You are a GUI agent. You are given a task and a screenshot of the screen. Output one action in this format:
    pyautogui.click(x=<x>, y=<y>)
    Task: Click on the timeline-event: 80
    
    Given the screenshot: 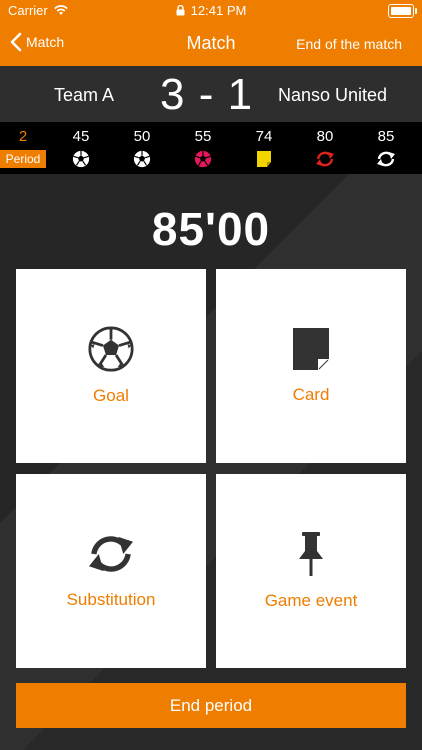 What is the action you would take?
    pyautogui.click(x=325, y=148)
    